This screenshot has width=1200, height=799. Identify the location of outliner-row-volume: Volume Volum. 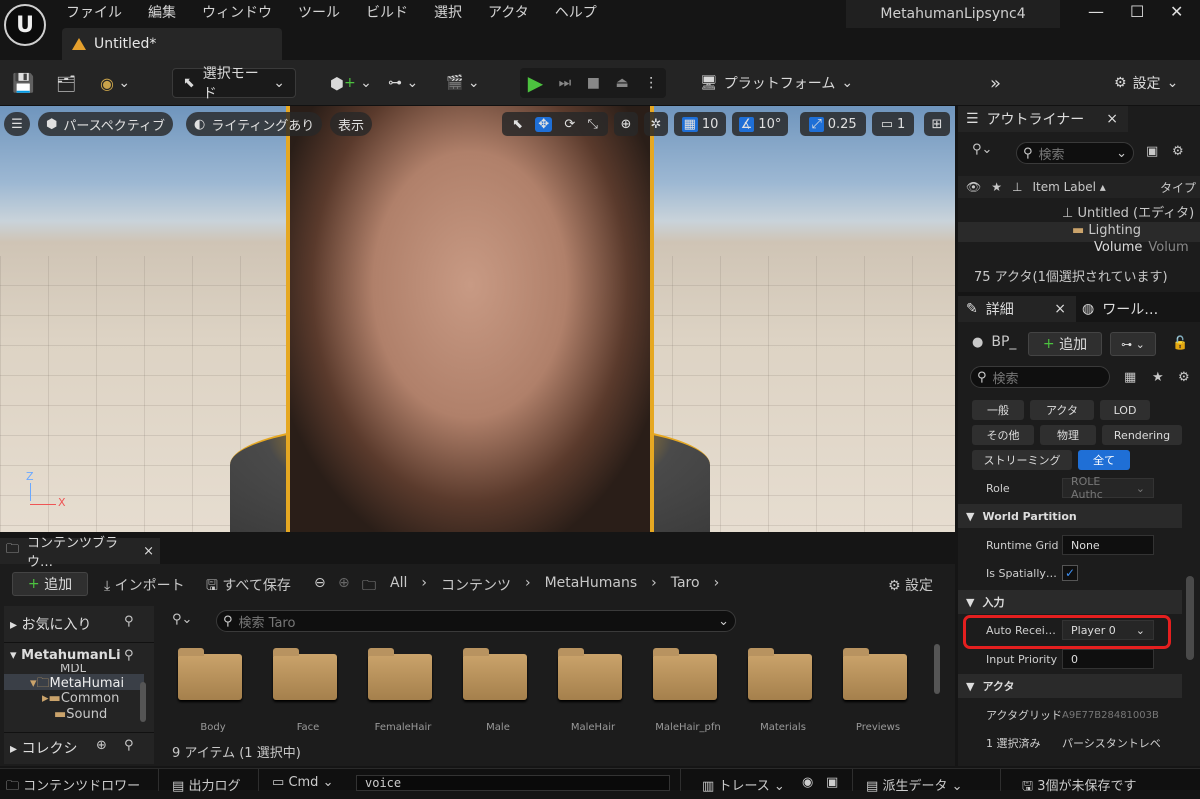
(1141, 247).